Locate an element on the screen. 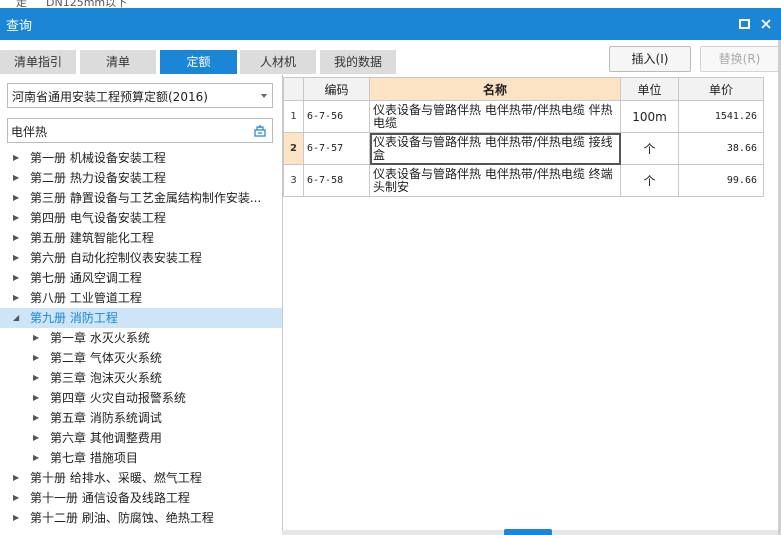 The width and height of the screenshot is (781, 535). row-number: 3 is located at coordinates (293, 180).